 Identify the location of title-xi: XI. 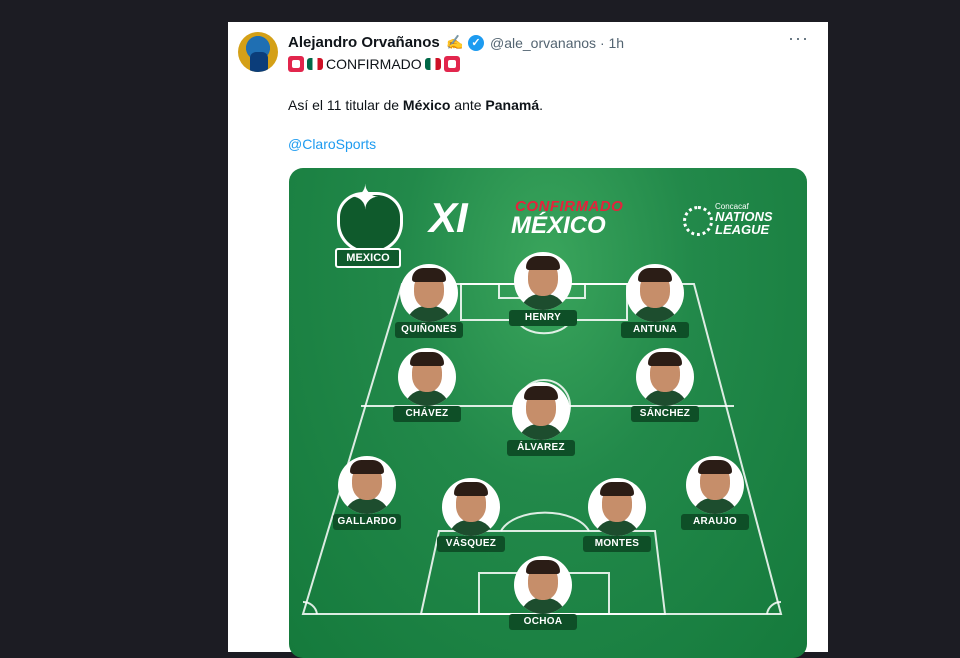
(448, 217).